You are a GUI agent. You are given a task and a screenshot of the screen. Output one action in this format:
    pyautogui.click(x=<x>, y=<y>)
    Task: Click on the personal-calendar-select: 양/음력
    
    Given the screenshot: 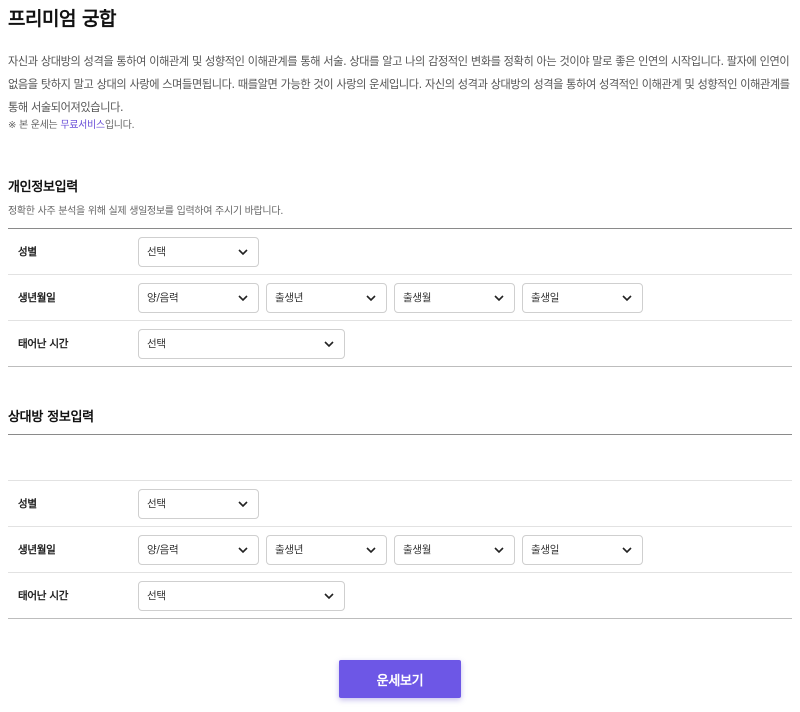 What is the action you would take?
    pyautogui.click(x=198, y=297)
    